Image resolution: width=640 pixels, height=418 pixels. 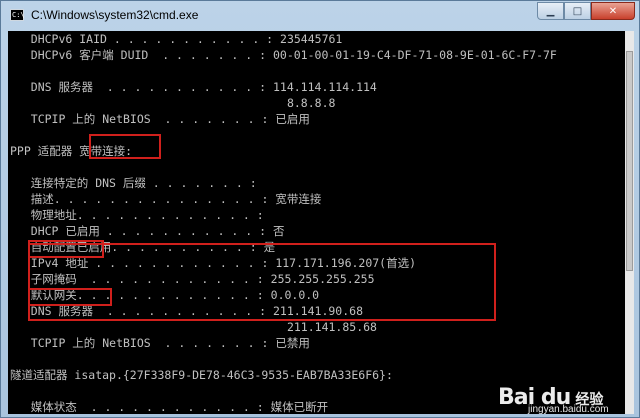 What do you see at coordinates (17, 15) in the screenshot?
I see `cmd-app-icon: C:\` at bounding box center [17, 15].